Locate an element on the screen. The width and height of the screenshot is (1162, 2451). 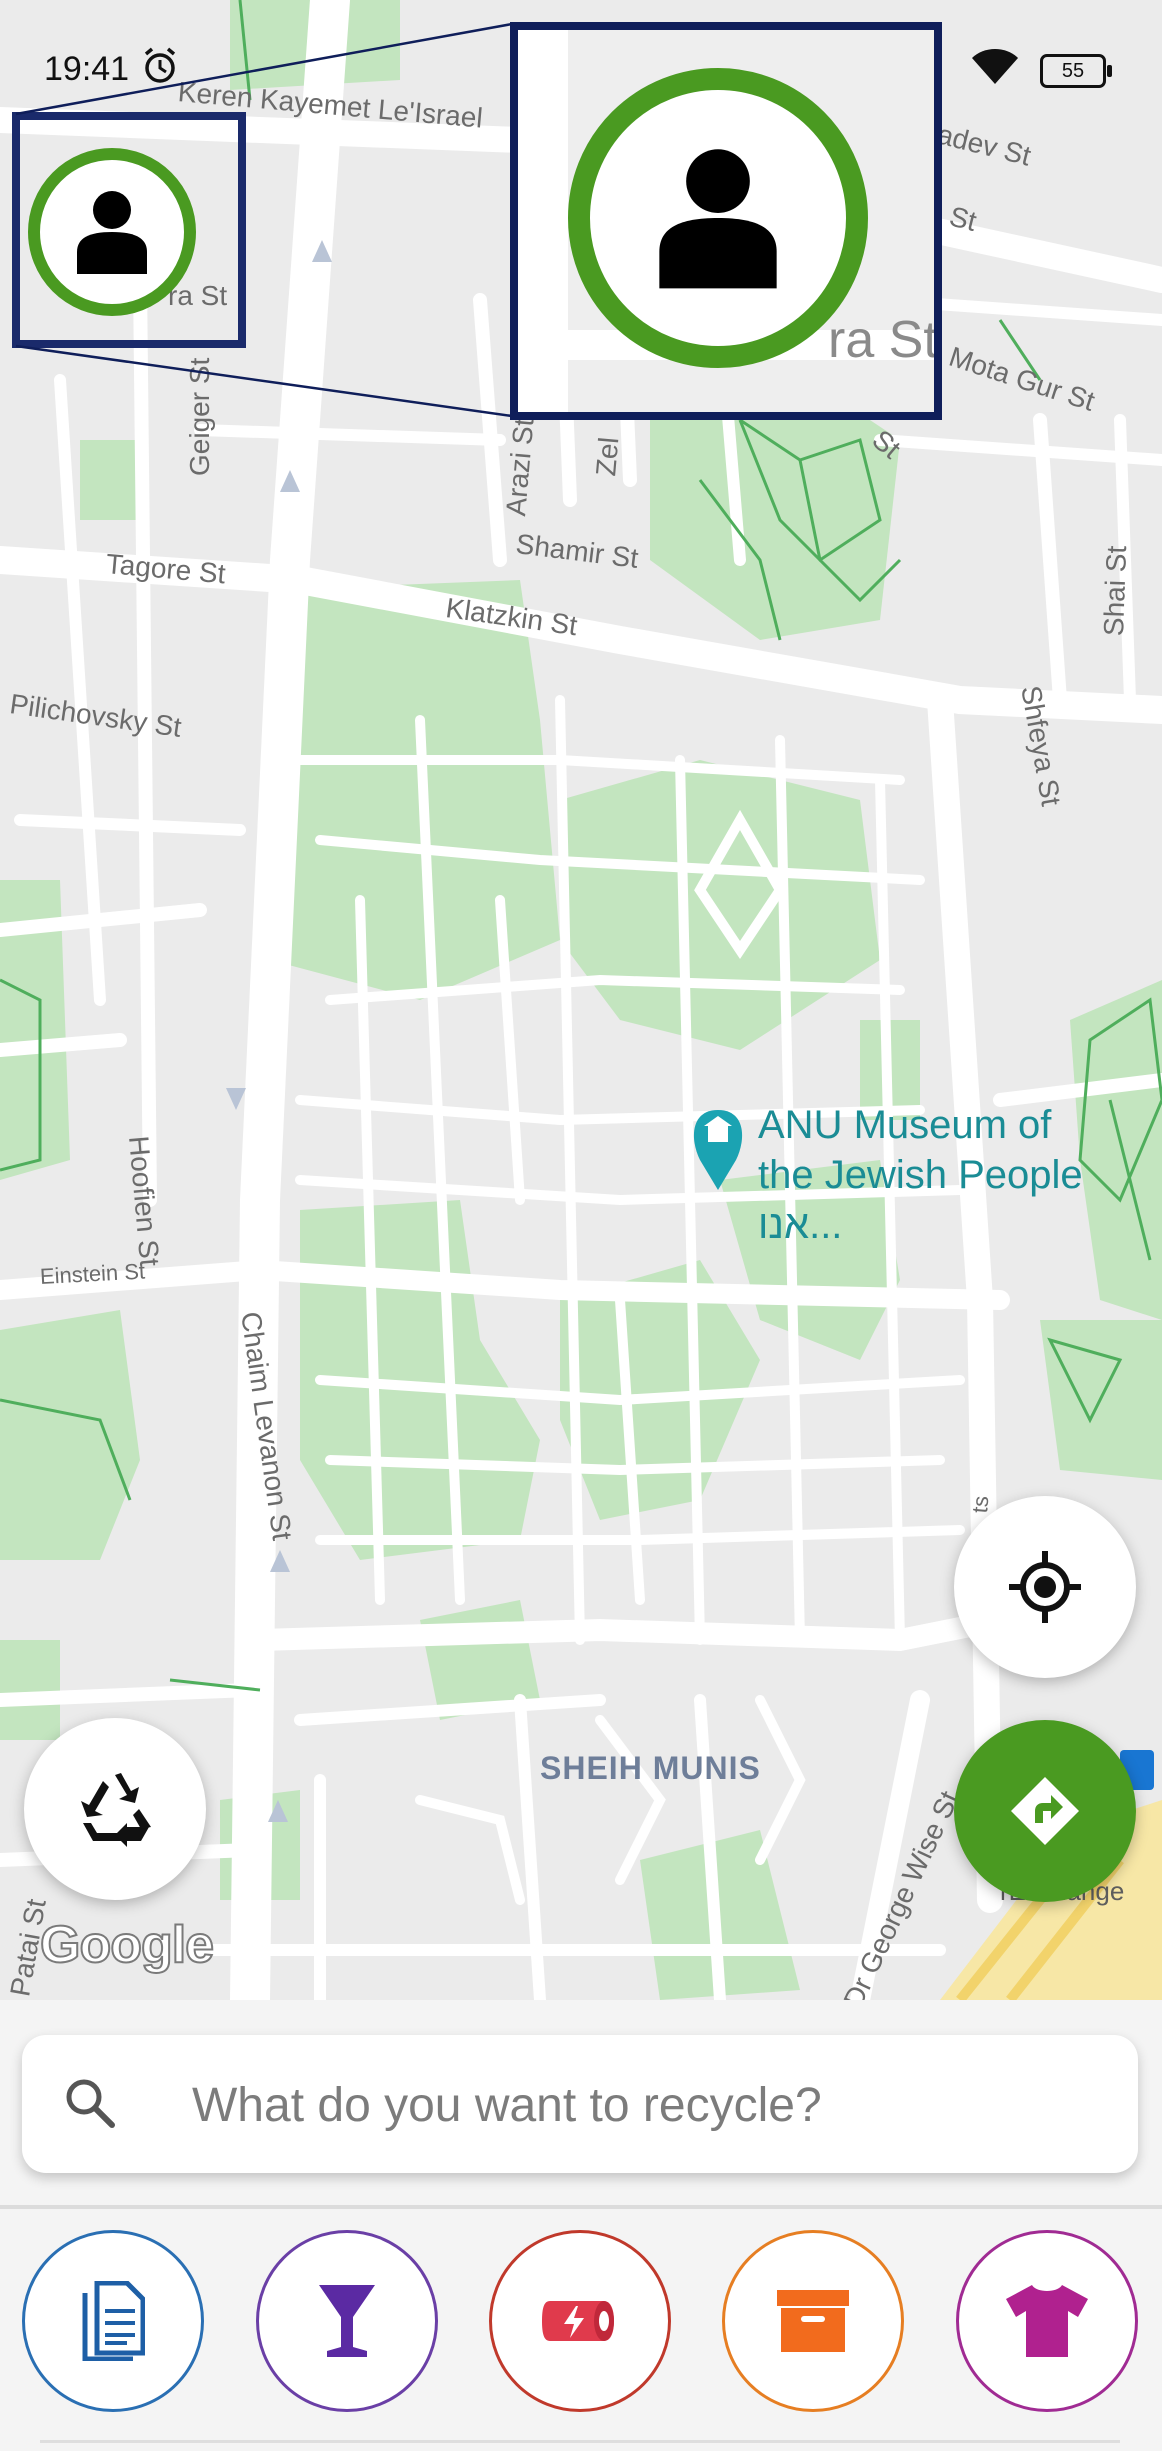
search-input is located at coordinates (642, 2105).